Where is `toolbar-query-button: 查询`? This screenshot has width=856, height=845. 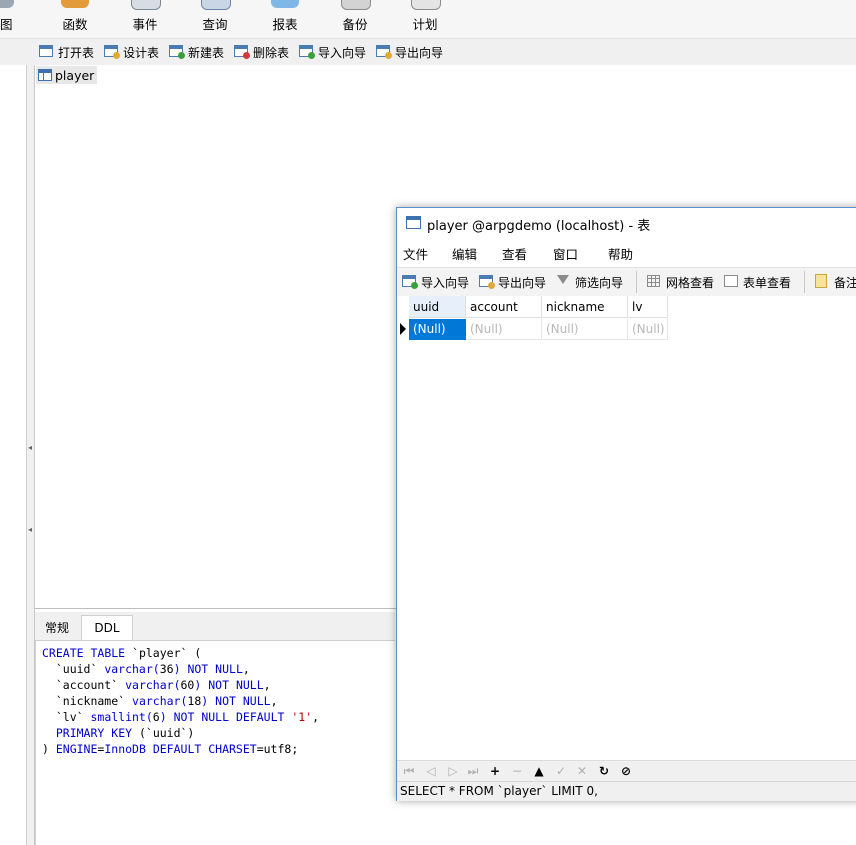
toolbar-query-button: 查询 is located at coordinates (215, 19).